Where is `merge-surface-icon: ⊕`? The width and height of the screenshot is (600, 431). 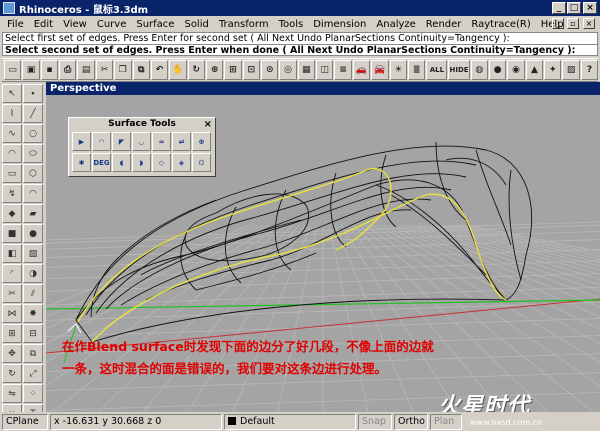 merge-surface-icon: ⊕ is located at coordinates (201, 141).